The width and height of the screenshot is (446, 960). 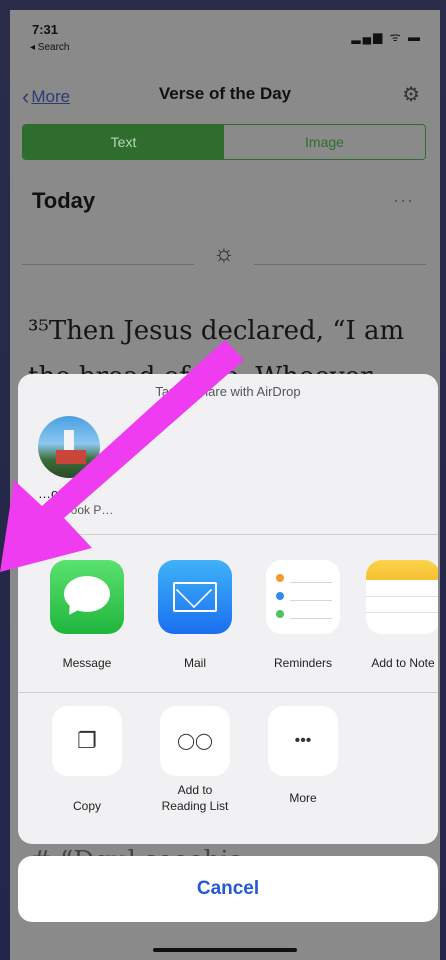 I want to click on share-app-message: Message, so click(x=87, y=615).